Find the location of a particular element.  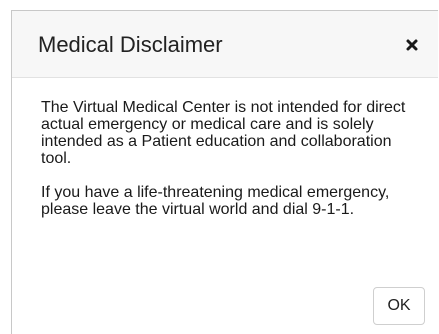

dialog-title: Medical Disclaimer is located at coordinates (130, 44).